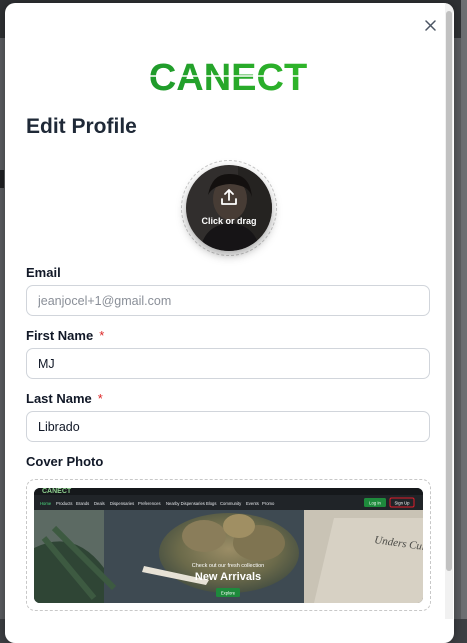  I want to click on avatar: Click or drag, so click(229, 208).